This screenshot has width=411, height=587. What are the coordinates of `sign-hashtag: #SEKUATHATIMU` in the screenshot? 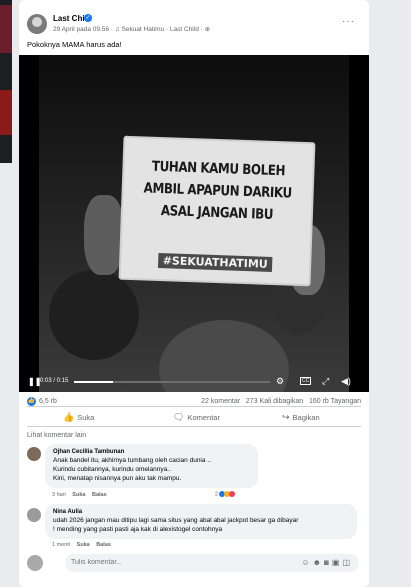 It's located at (215, 262).